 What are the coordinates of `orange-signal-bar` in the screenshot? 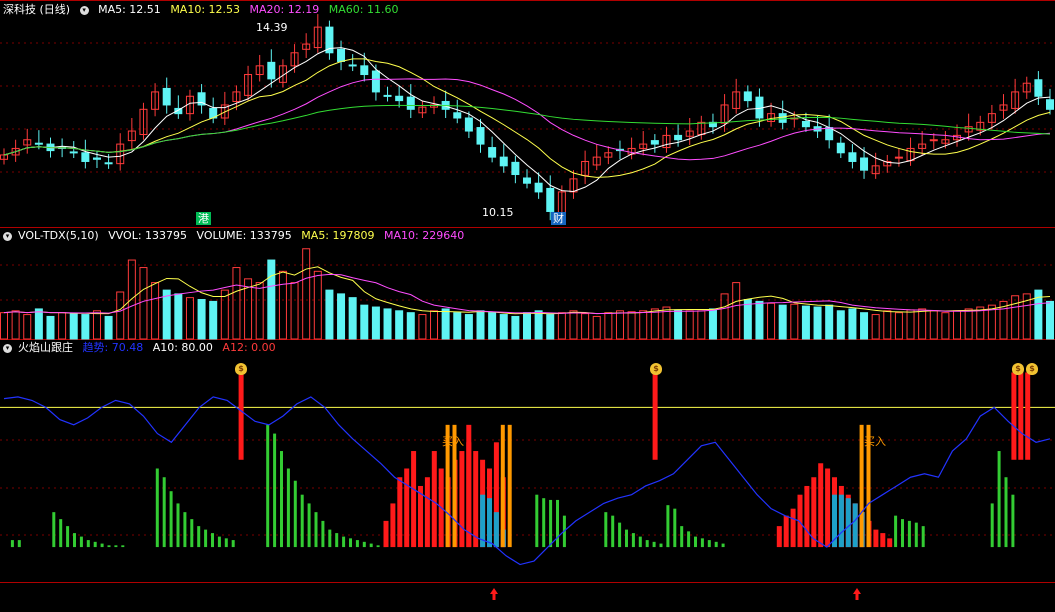 It's located at (509, 486).